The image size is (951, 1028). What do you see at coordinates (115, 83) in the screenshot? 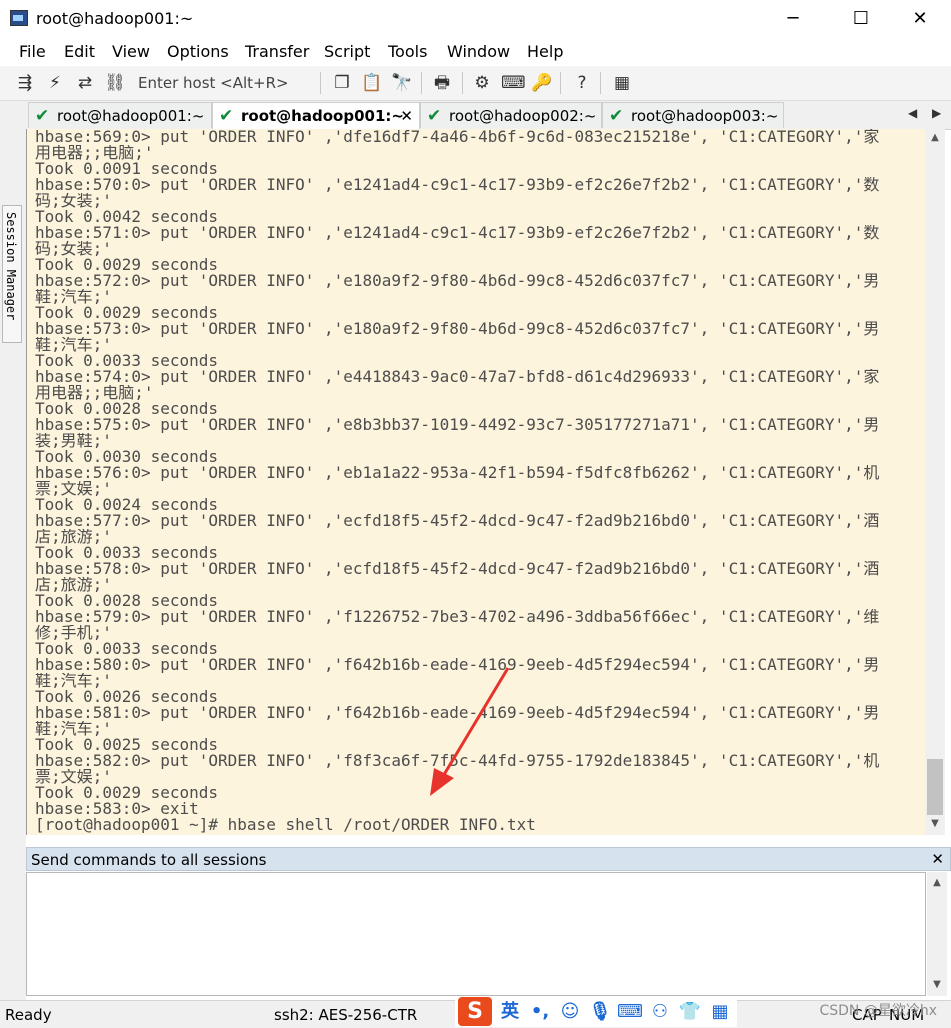
I see `disconnect-icon: ⛓` at bounding box center [115, 83].